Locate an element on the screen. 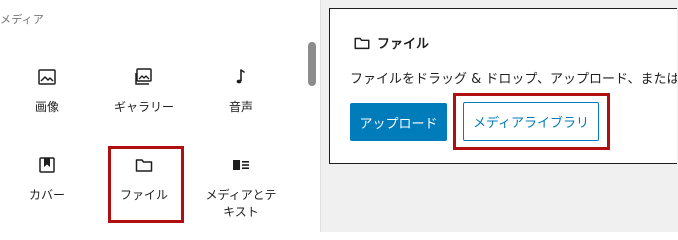 This screenshot has height=240, width=678. block-item-image: 画像 is located at coordinates (47, 90).